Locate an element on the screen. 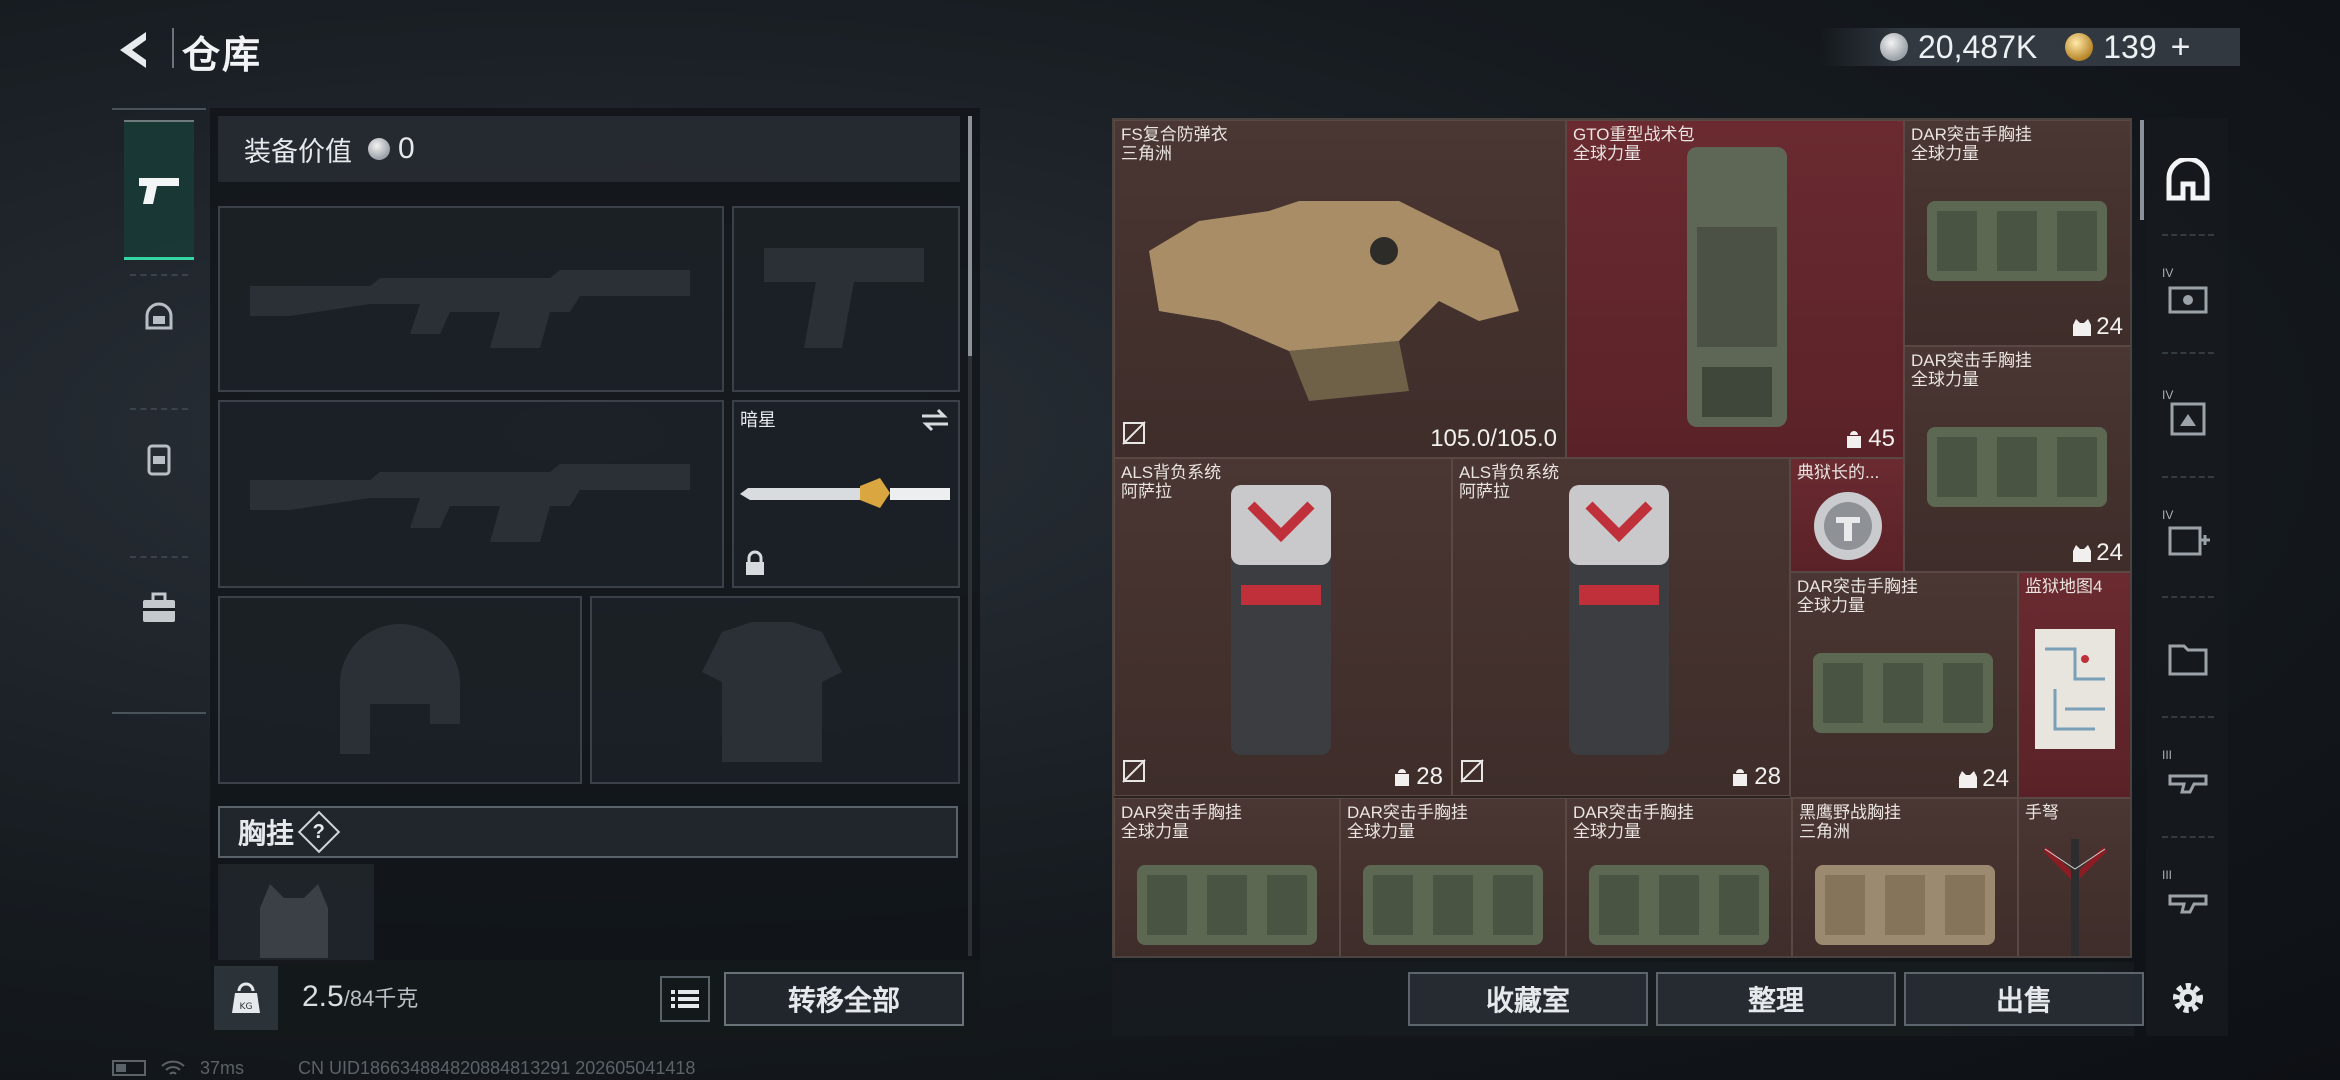 The height and width of the screenshot is (1080, 2340). item-name: 黑鹰野战胸挂 三角洲 is located at coordinates (1850, 822).